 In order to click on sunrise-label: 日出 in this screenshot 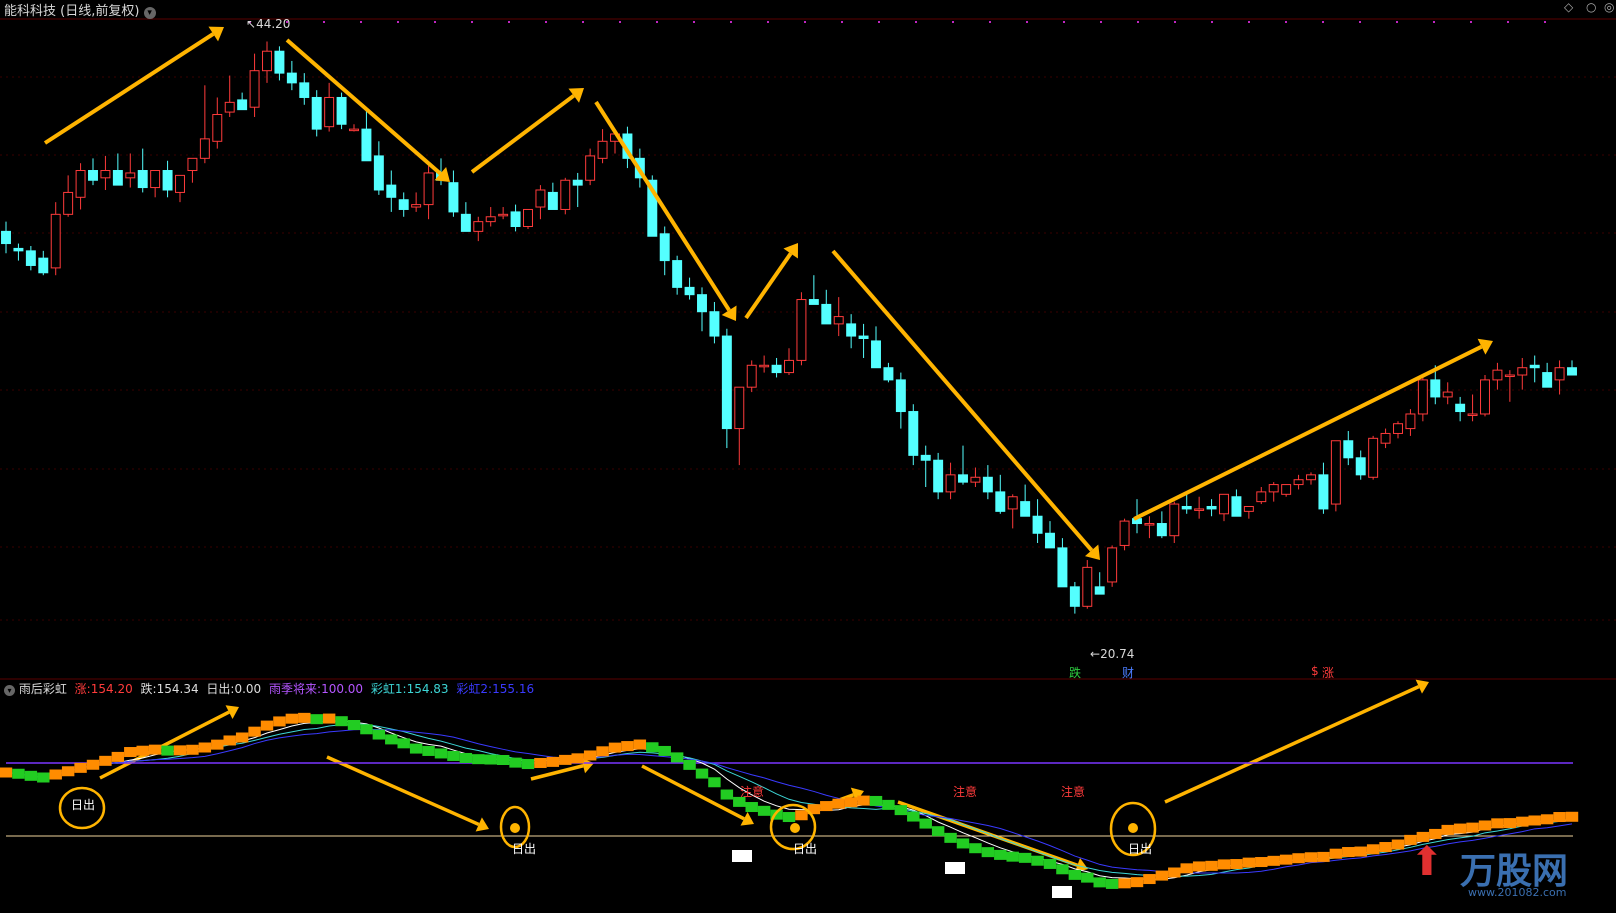, I will do `click(524, 849)`.